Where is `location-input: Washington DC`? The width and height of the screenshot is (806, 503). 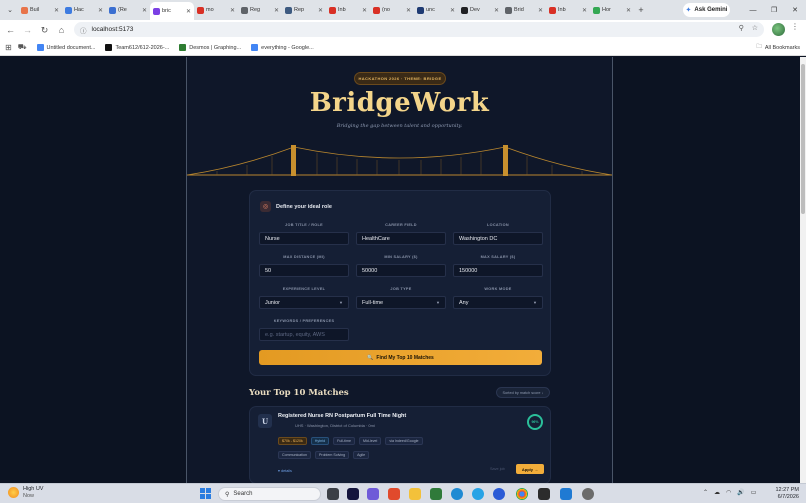
location-input: Washington DC is located at coordinates (498, 238).